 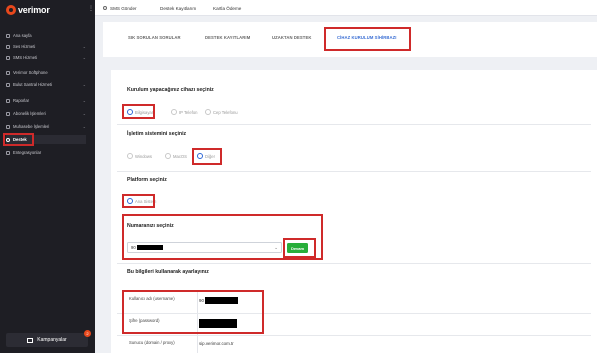 What do you see at coordinates (33, 84) in the screenshot?
I see `sidebar-item-label: Bulut Santral Hizmeti` at bounding box center [33, 84].